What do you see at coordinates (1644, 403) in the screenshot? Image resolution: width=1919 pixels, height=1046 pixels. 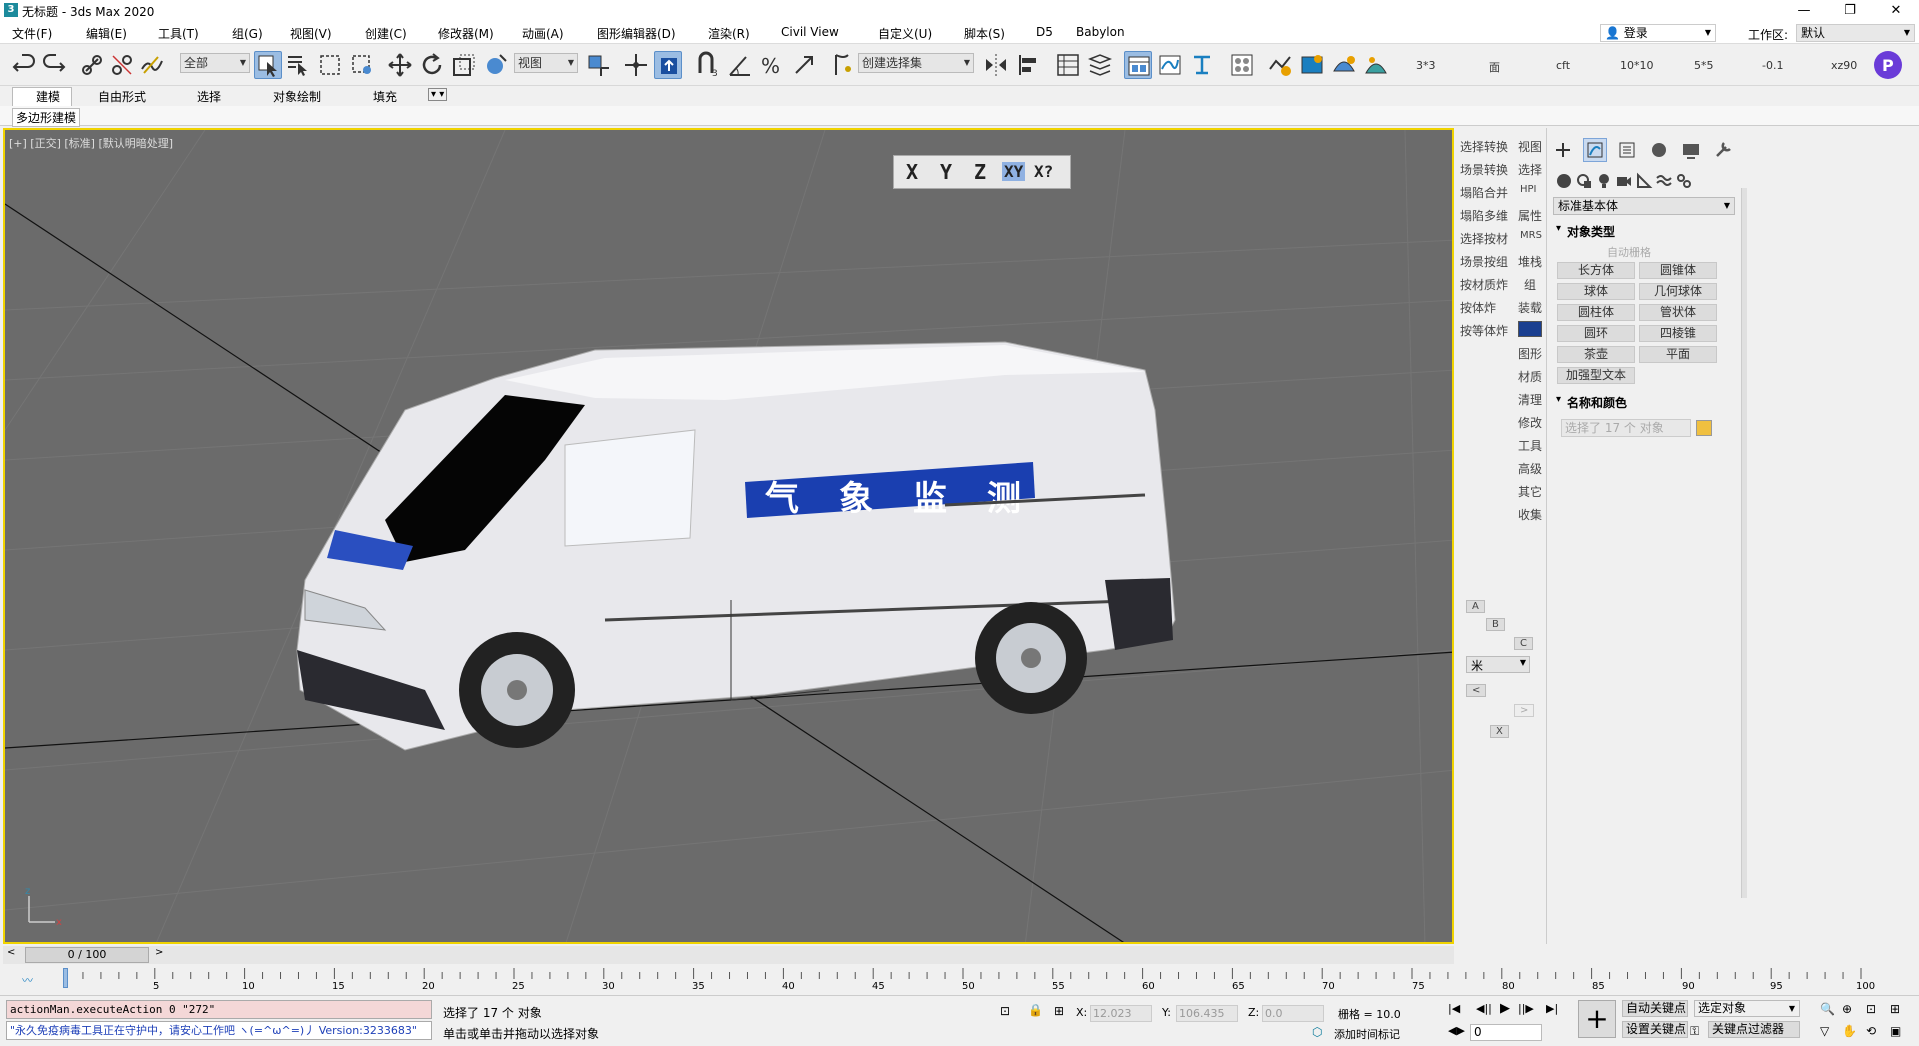 I see `name-color-rollout-header: 名称和颜色` at bounding box center [1644, 403].